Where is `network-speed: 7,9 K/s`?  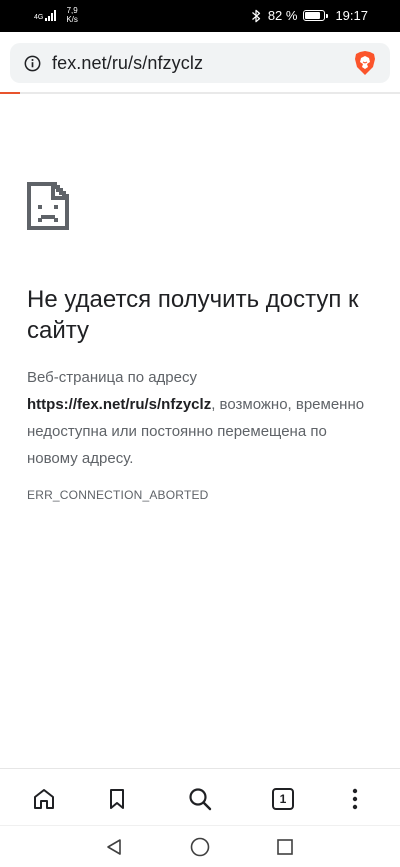 network-speed: 7,9 K/s is located at coordinates (72, 15).